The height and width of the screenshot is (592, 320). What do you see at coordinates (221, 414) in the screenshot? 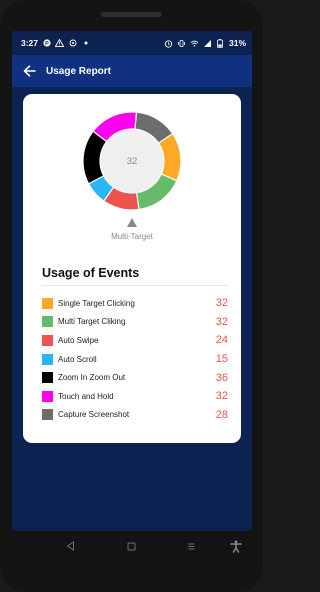
I see `event-count: 28` at bounding box center [221, 414].